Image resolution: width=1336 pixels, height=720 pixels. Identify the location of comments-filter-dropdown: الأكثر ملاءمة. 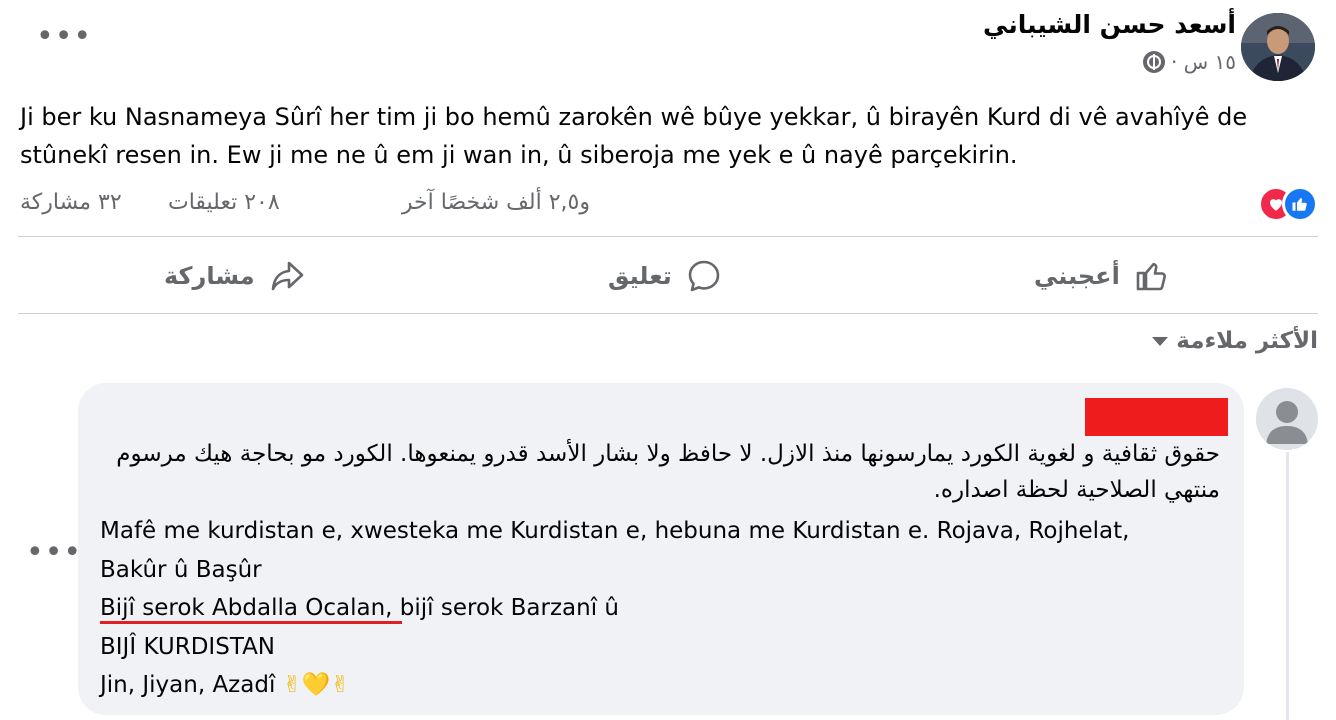
(1235, 341).